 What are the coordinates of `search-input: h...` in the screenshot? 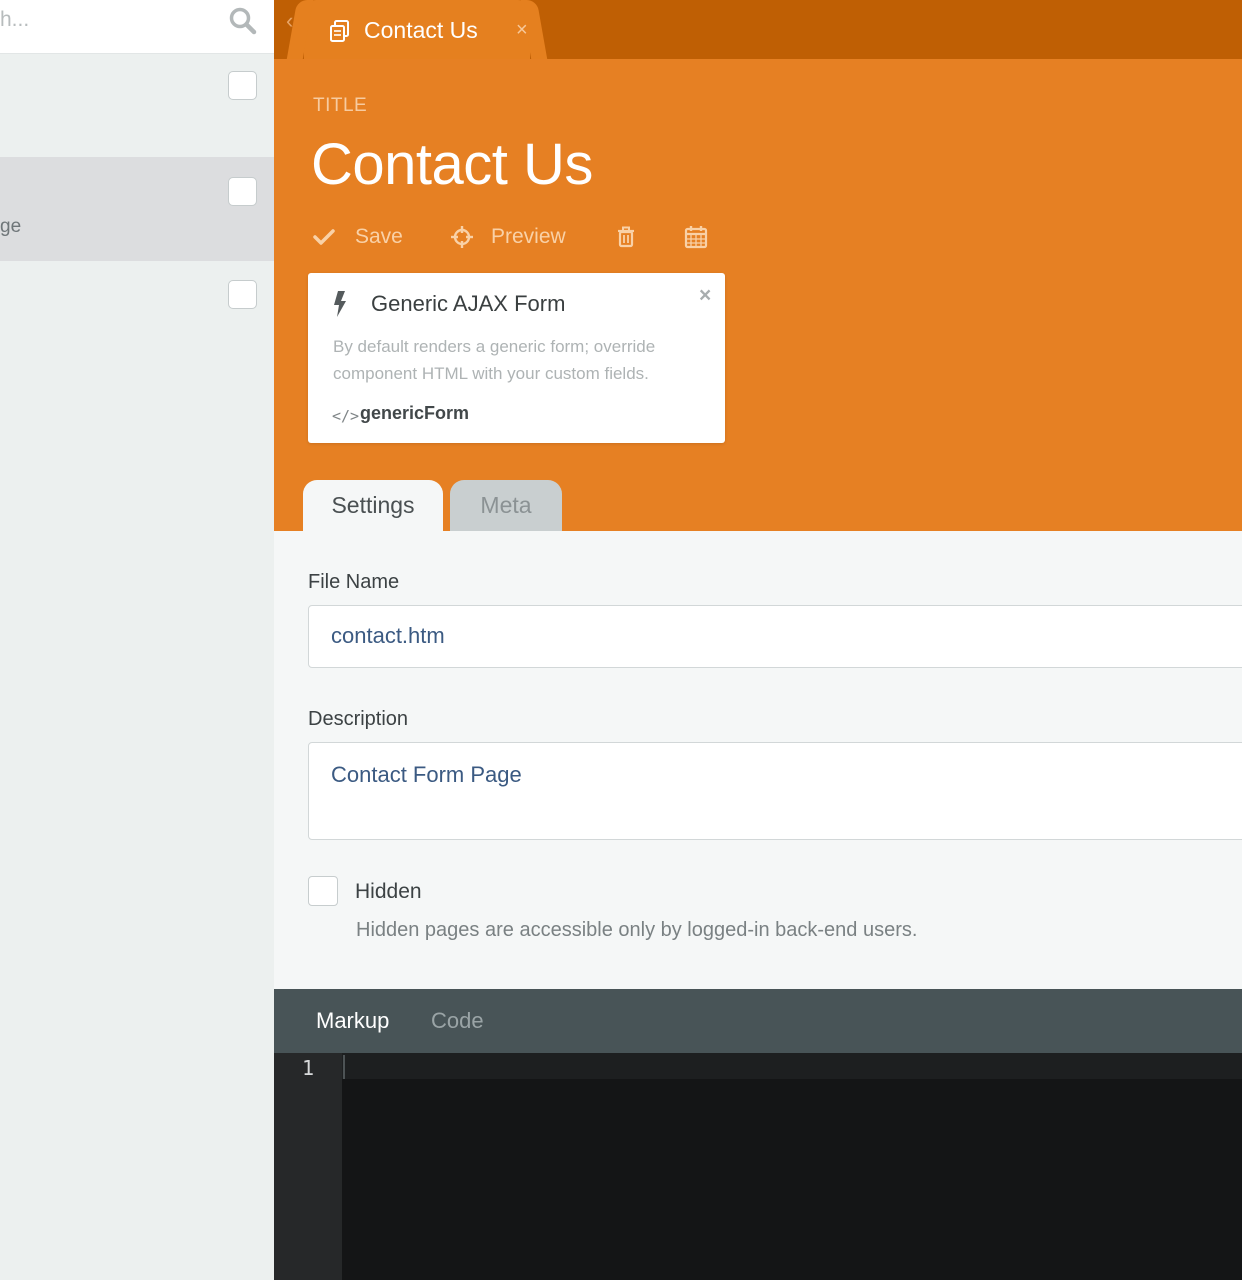 It's located at (14, 20).